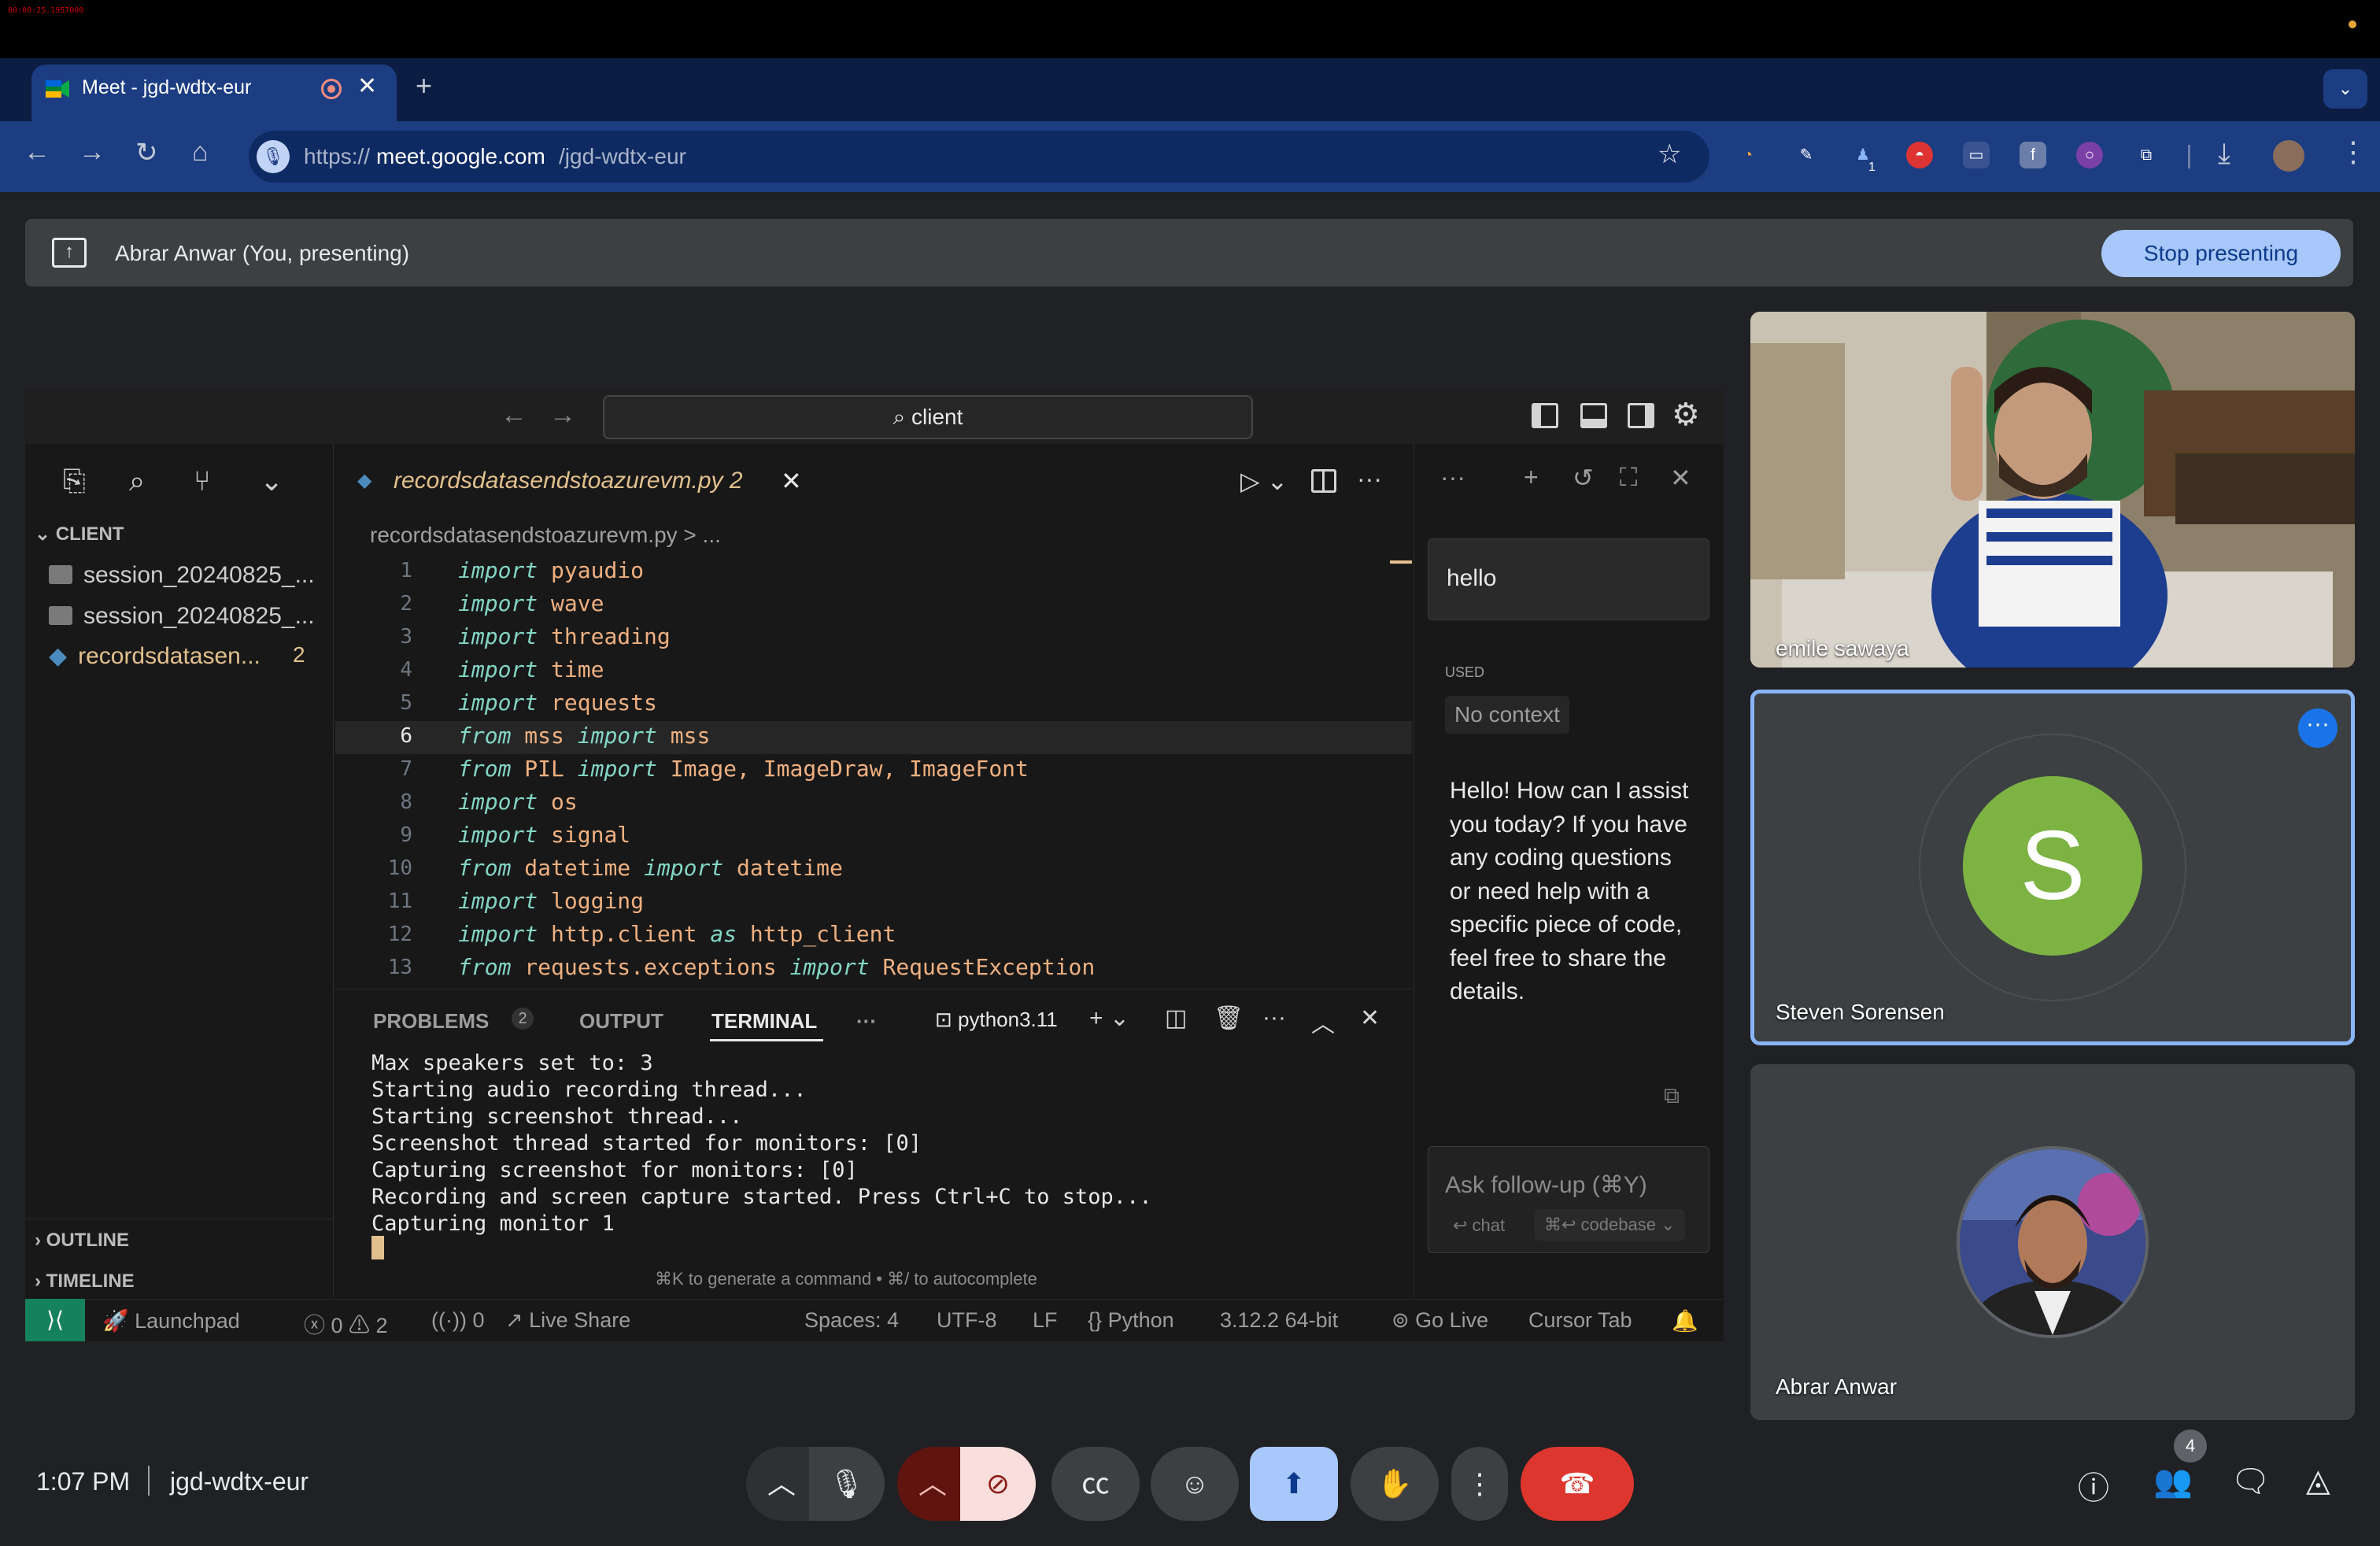 The height and width of the screenshot is (1546, 2380). Describe the element at coordinates (1131, 1320) in the screenshot. I see `status-language: {} Python` at that location.